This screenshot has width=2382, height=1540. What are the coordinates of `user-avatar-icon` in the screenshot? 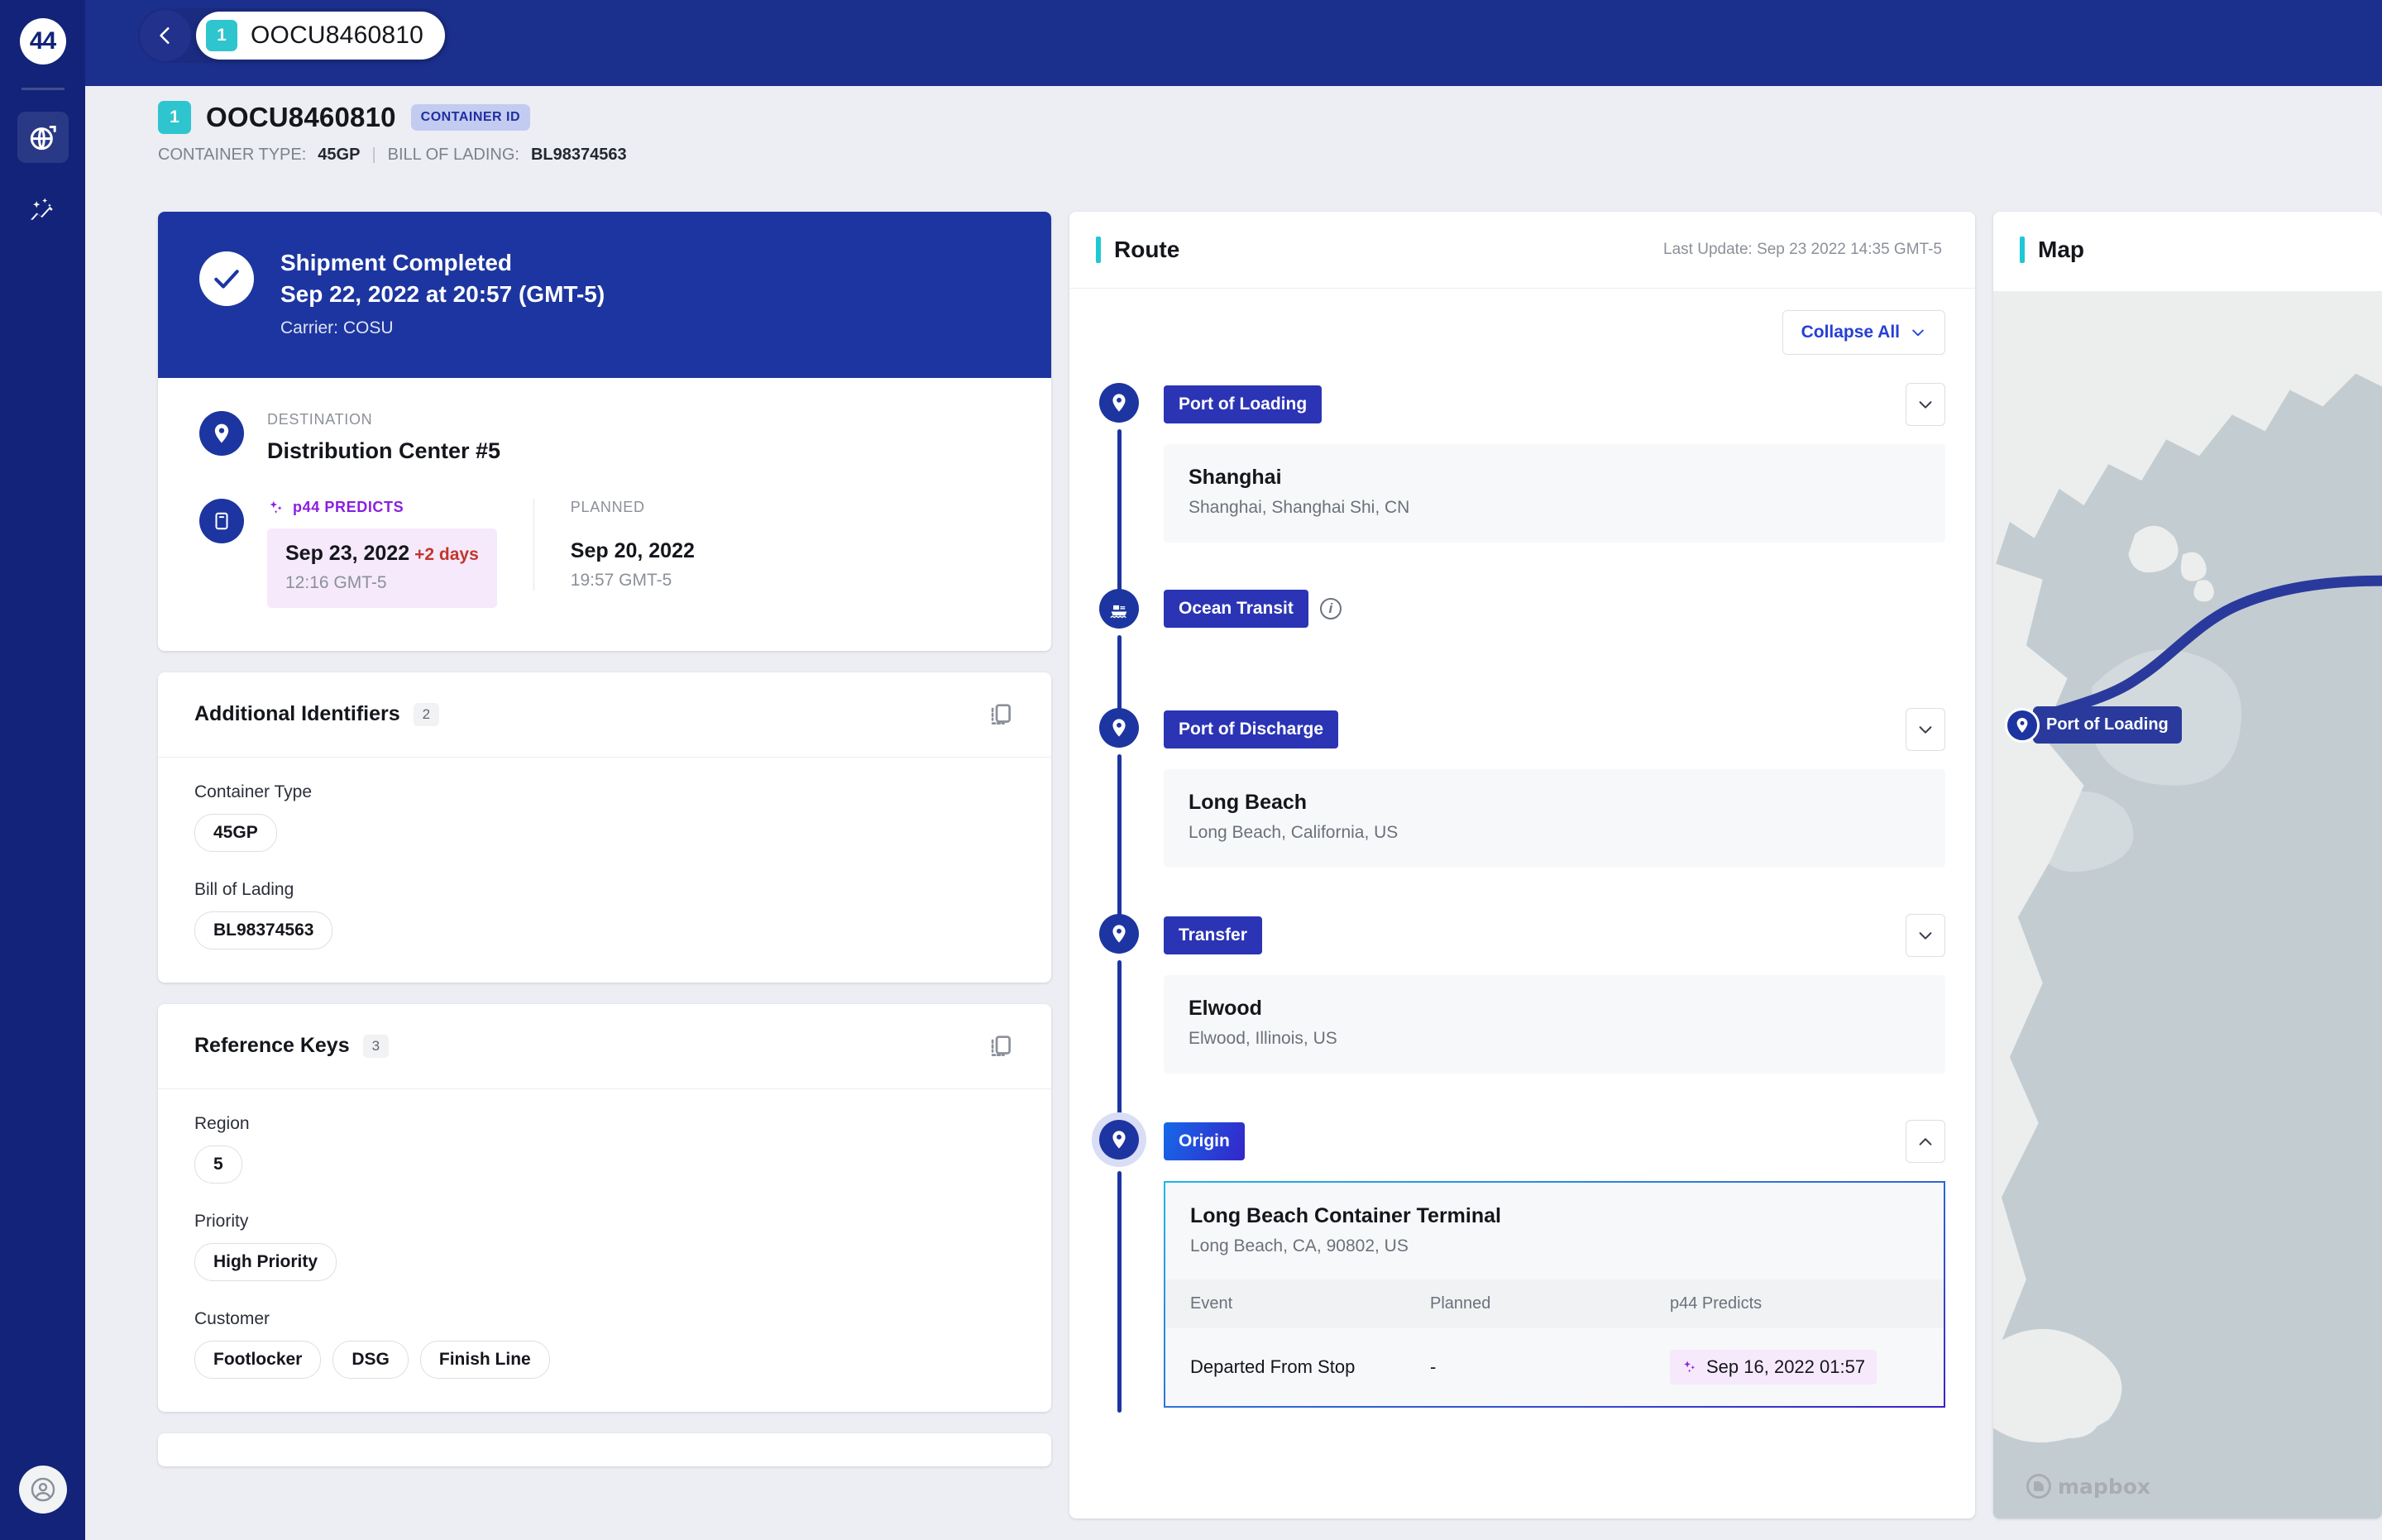 It's located at (43, 1489).